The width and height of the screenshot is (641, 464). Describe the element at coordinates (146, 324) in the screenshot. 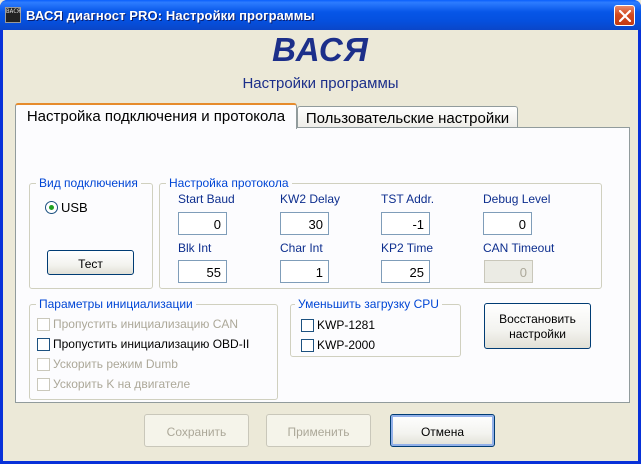

I see `skip-can-init-label: Пропустить инициализацию CAN` at that location.